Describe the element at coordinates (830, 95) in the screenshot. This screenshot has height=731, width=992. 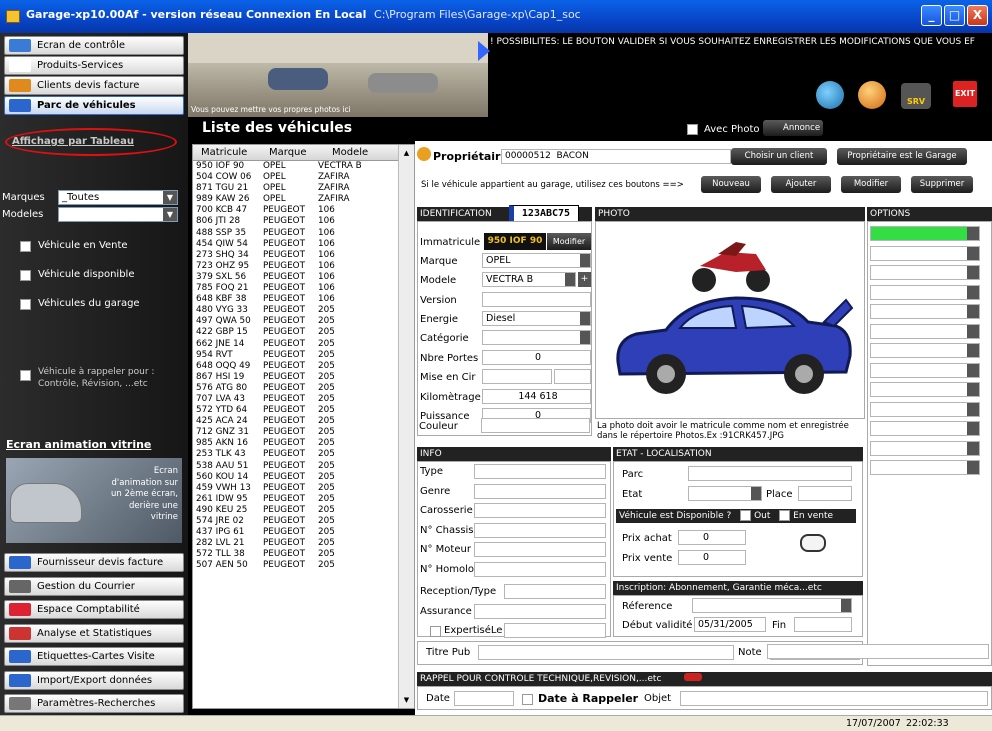
I see `globe-icon` at that location.